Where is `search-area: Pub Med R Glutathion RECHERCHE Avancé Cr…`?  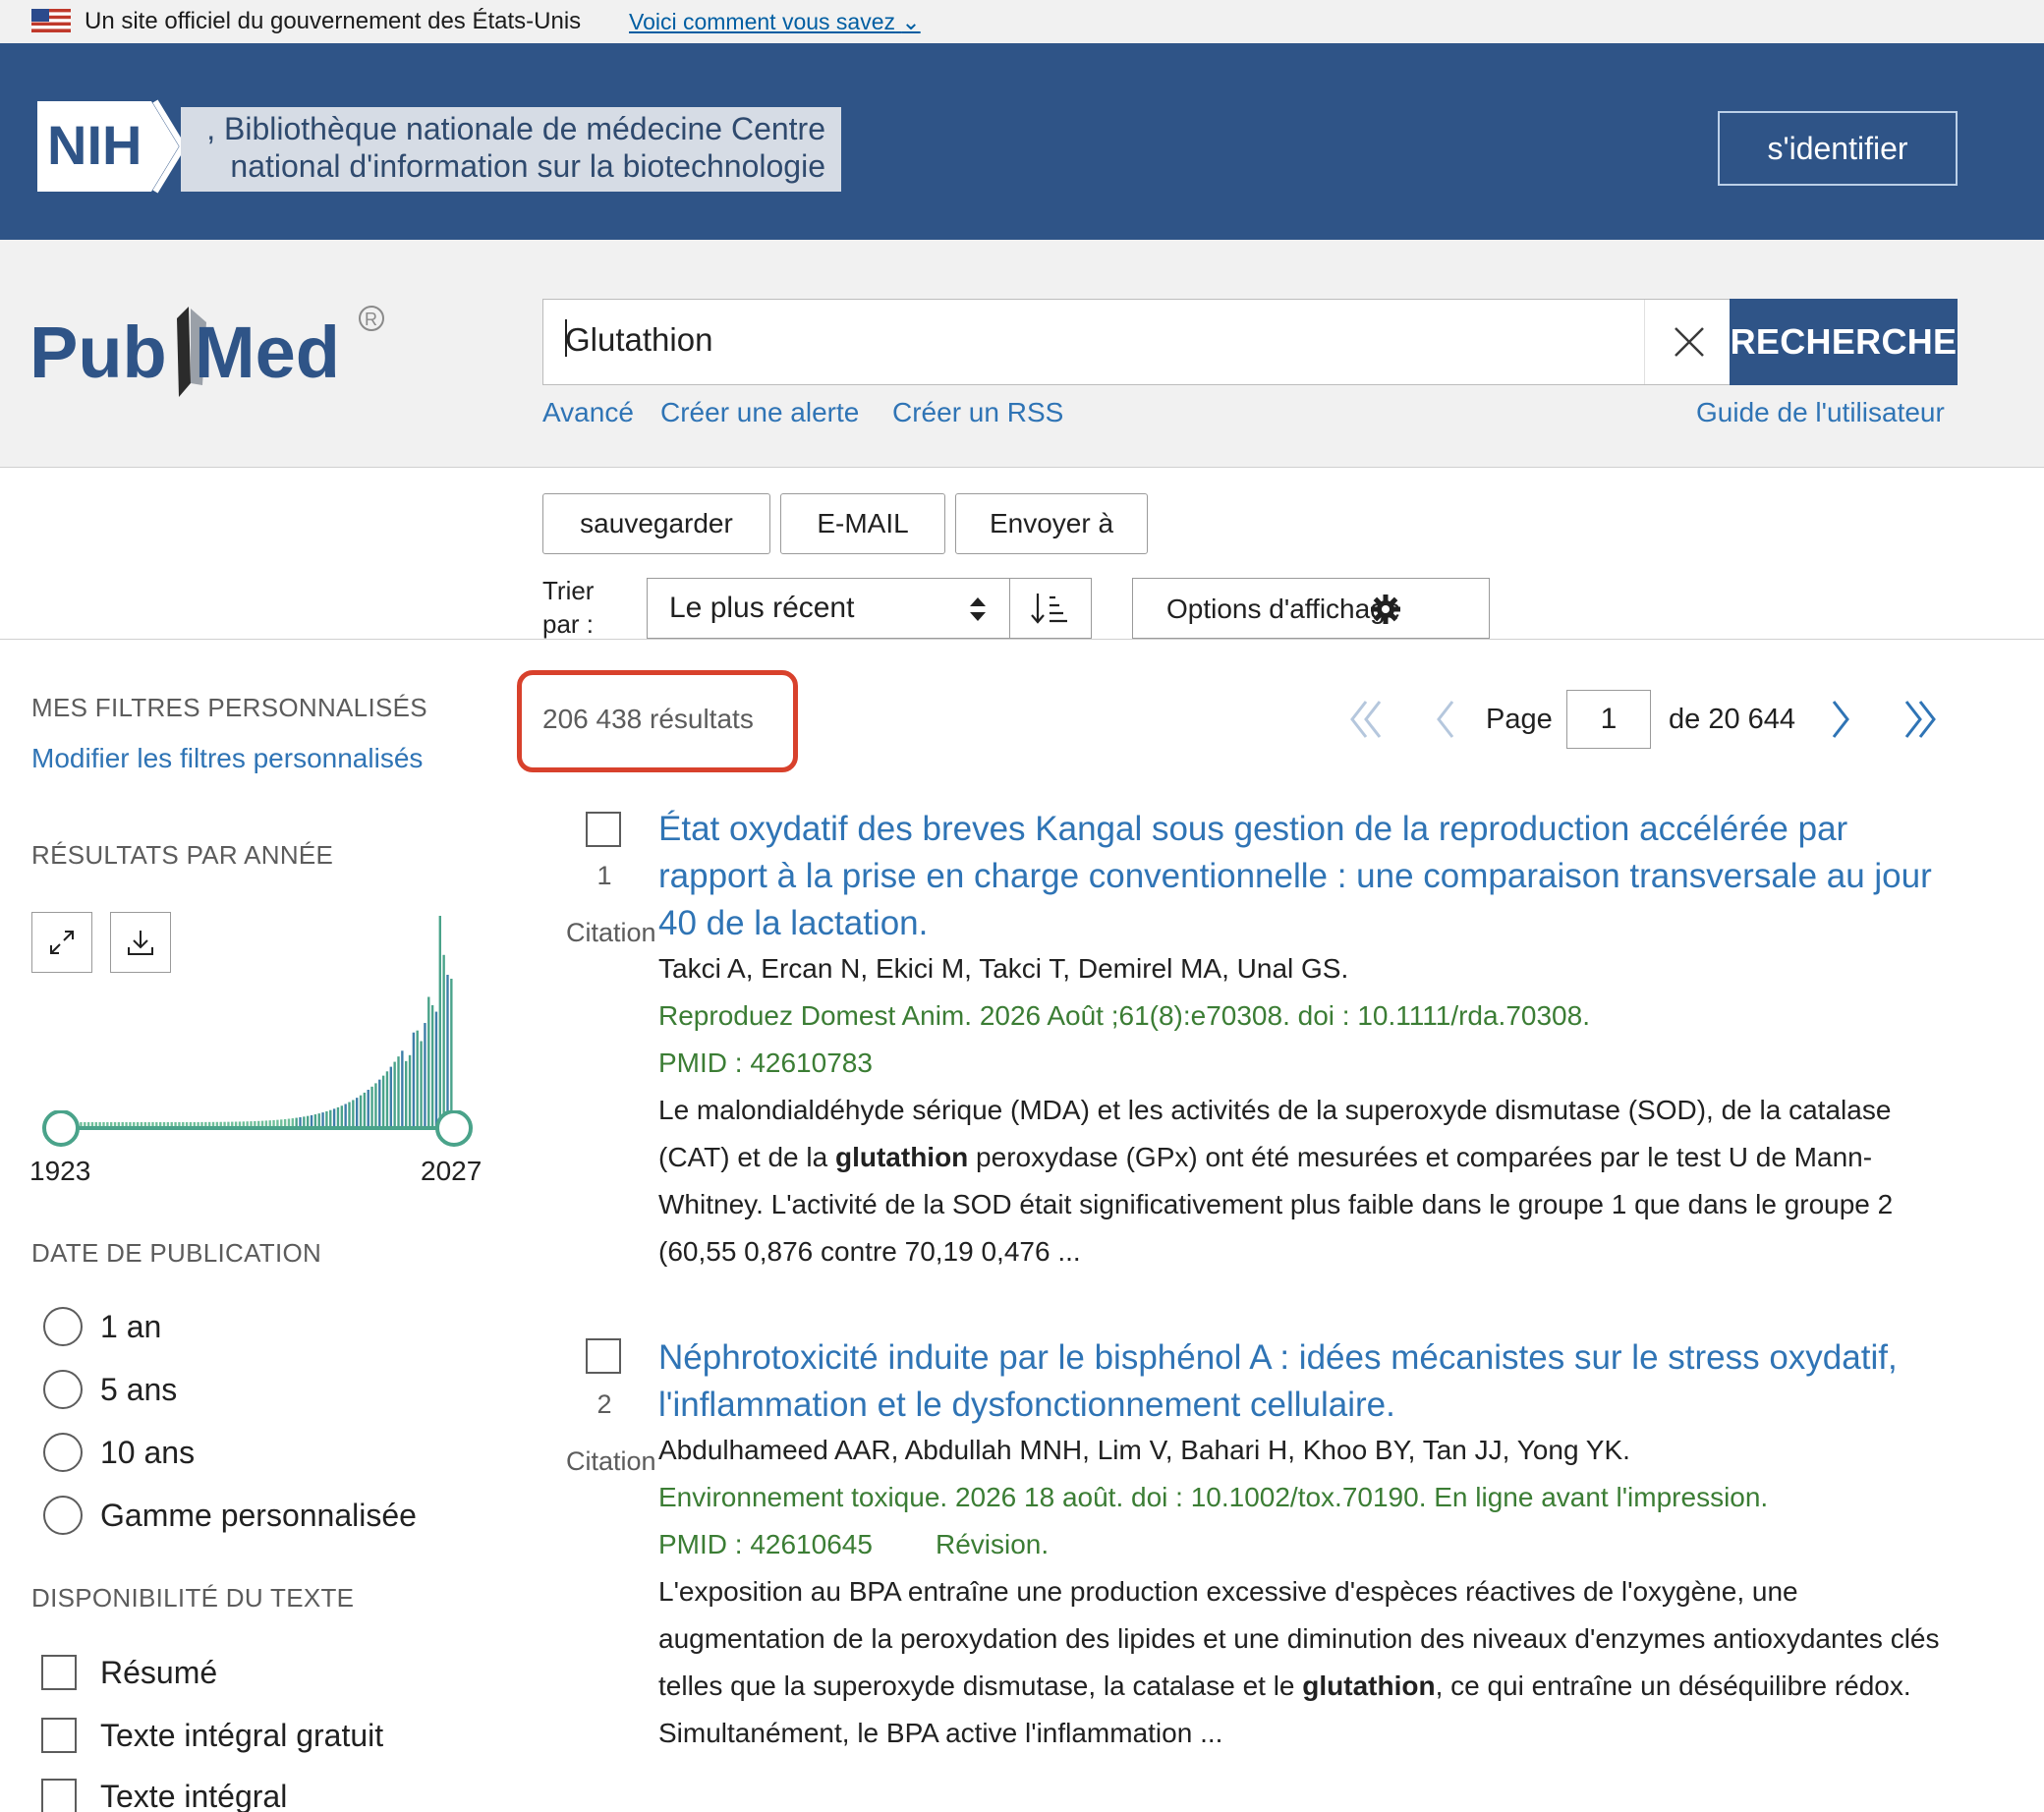 search-area: Pub Med R Glutathion RECHERCHE Avancé Cr… is located at coordinates (1022, 354).